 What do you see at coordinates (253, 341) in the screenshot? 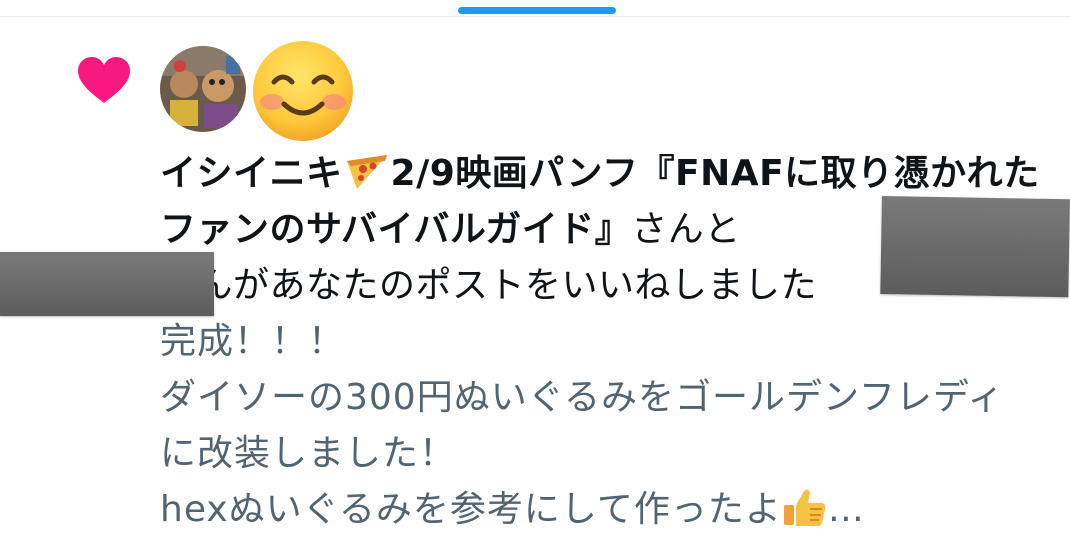
I see `preview-line: 完成！！！` at bounding box center [253, 341].